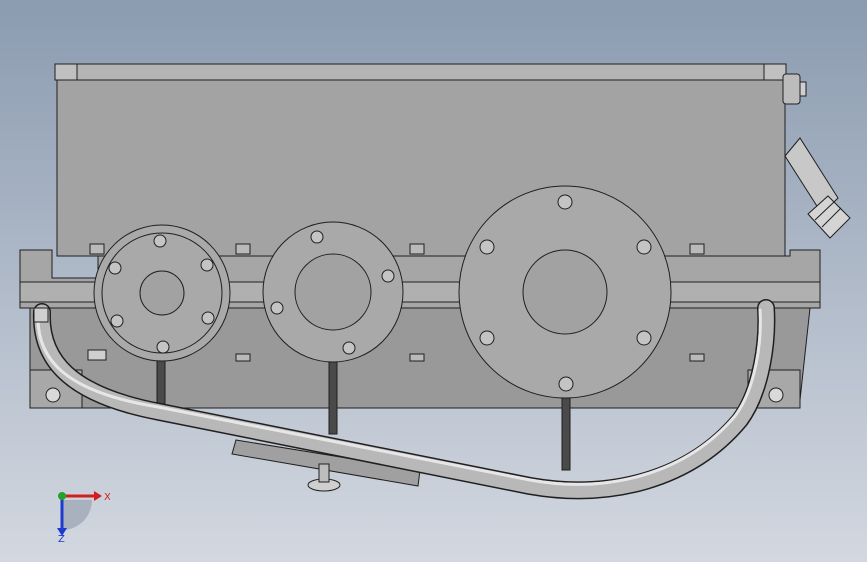  Describe the element at coordinates (98, 496) in the screenshot. I see `axis-x-arrow` at that location.